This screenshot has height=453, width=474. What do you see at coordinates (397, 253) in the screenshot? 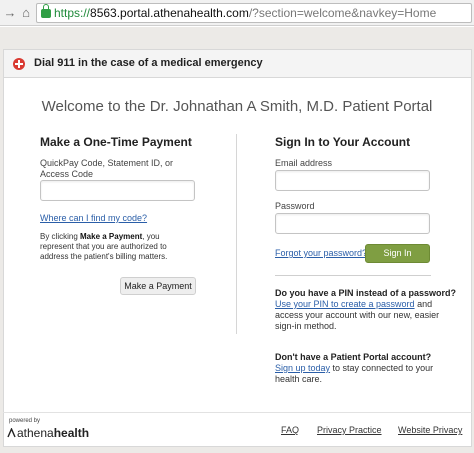
I see `sign-in-button: Sign In` at bounding box center [397, 253].